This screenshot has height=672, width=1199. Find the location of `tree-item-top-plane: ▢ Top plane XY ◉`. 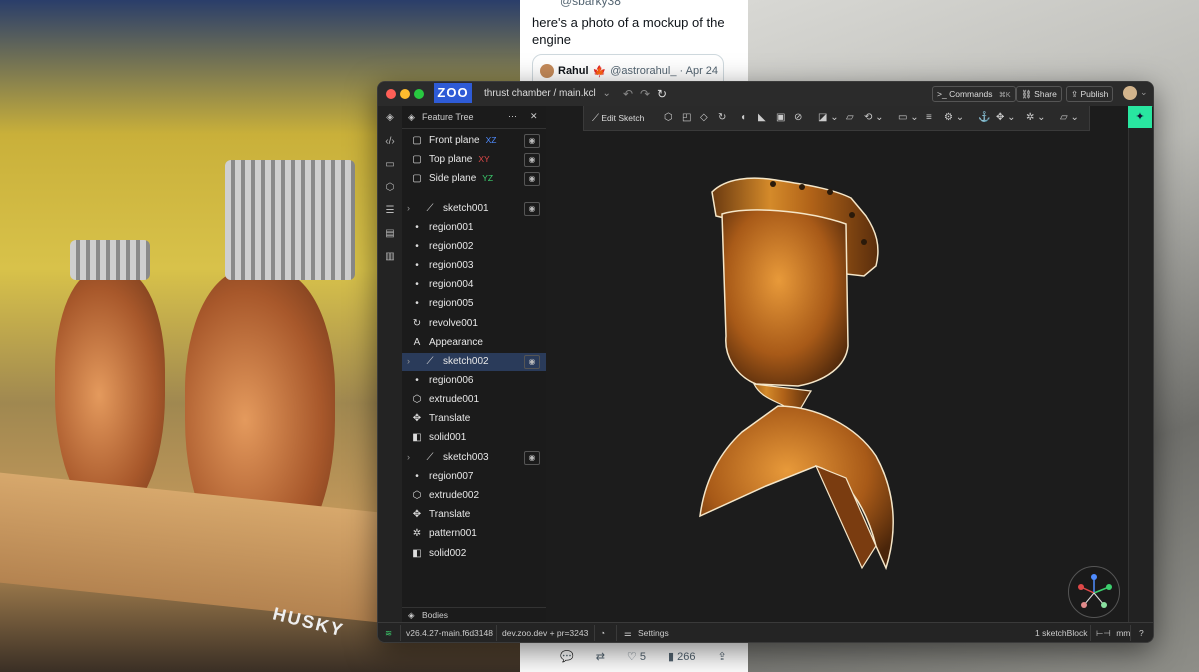

tree-item-top-plane: ▢ Top plane XY ◉ is located at coordinates (474, 160).